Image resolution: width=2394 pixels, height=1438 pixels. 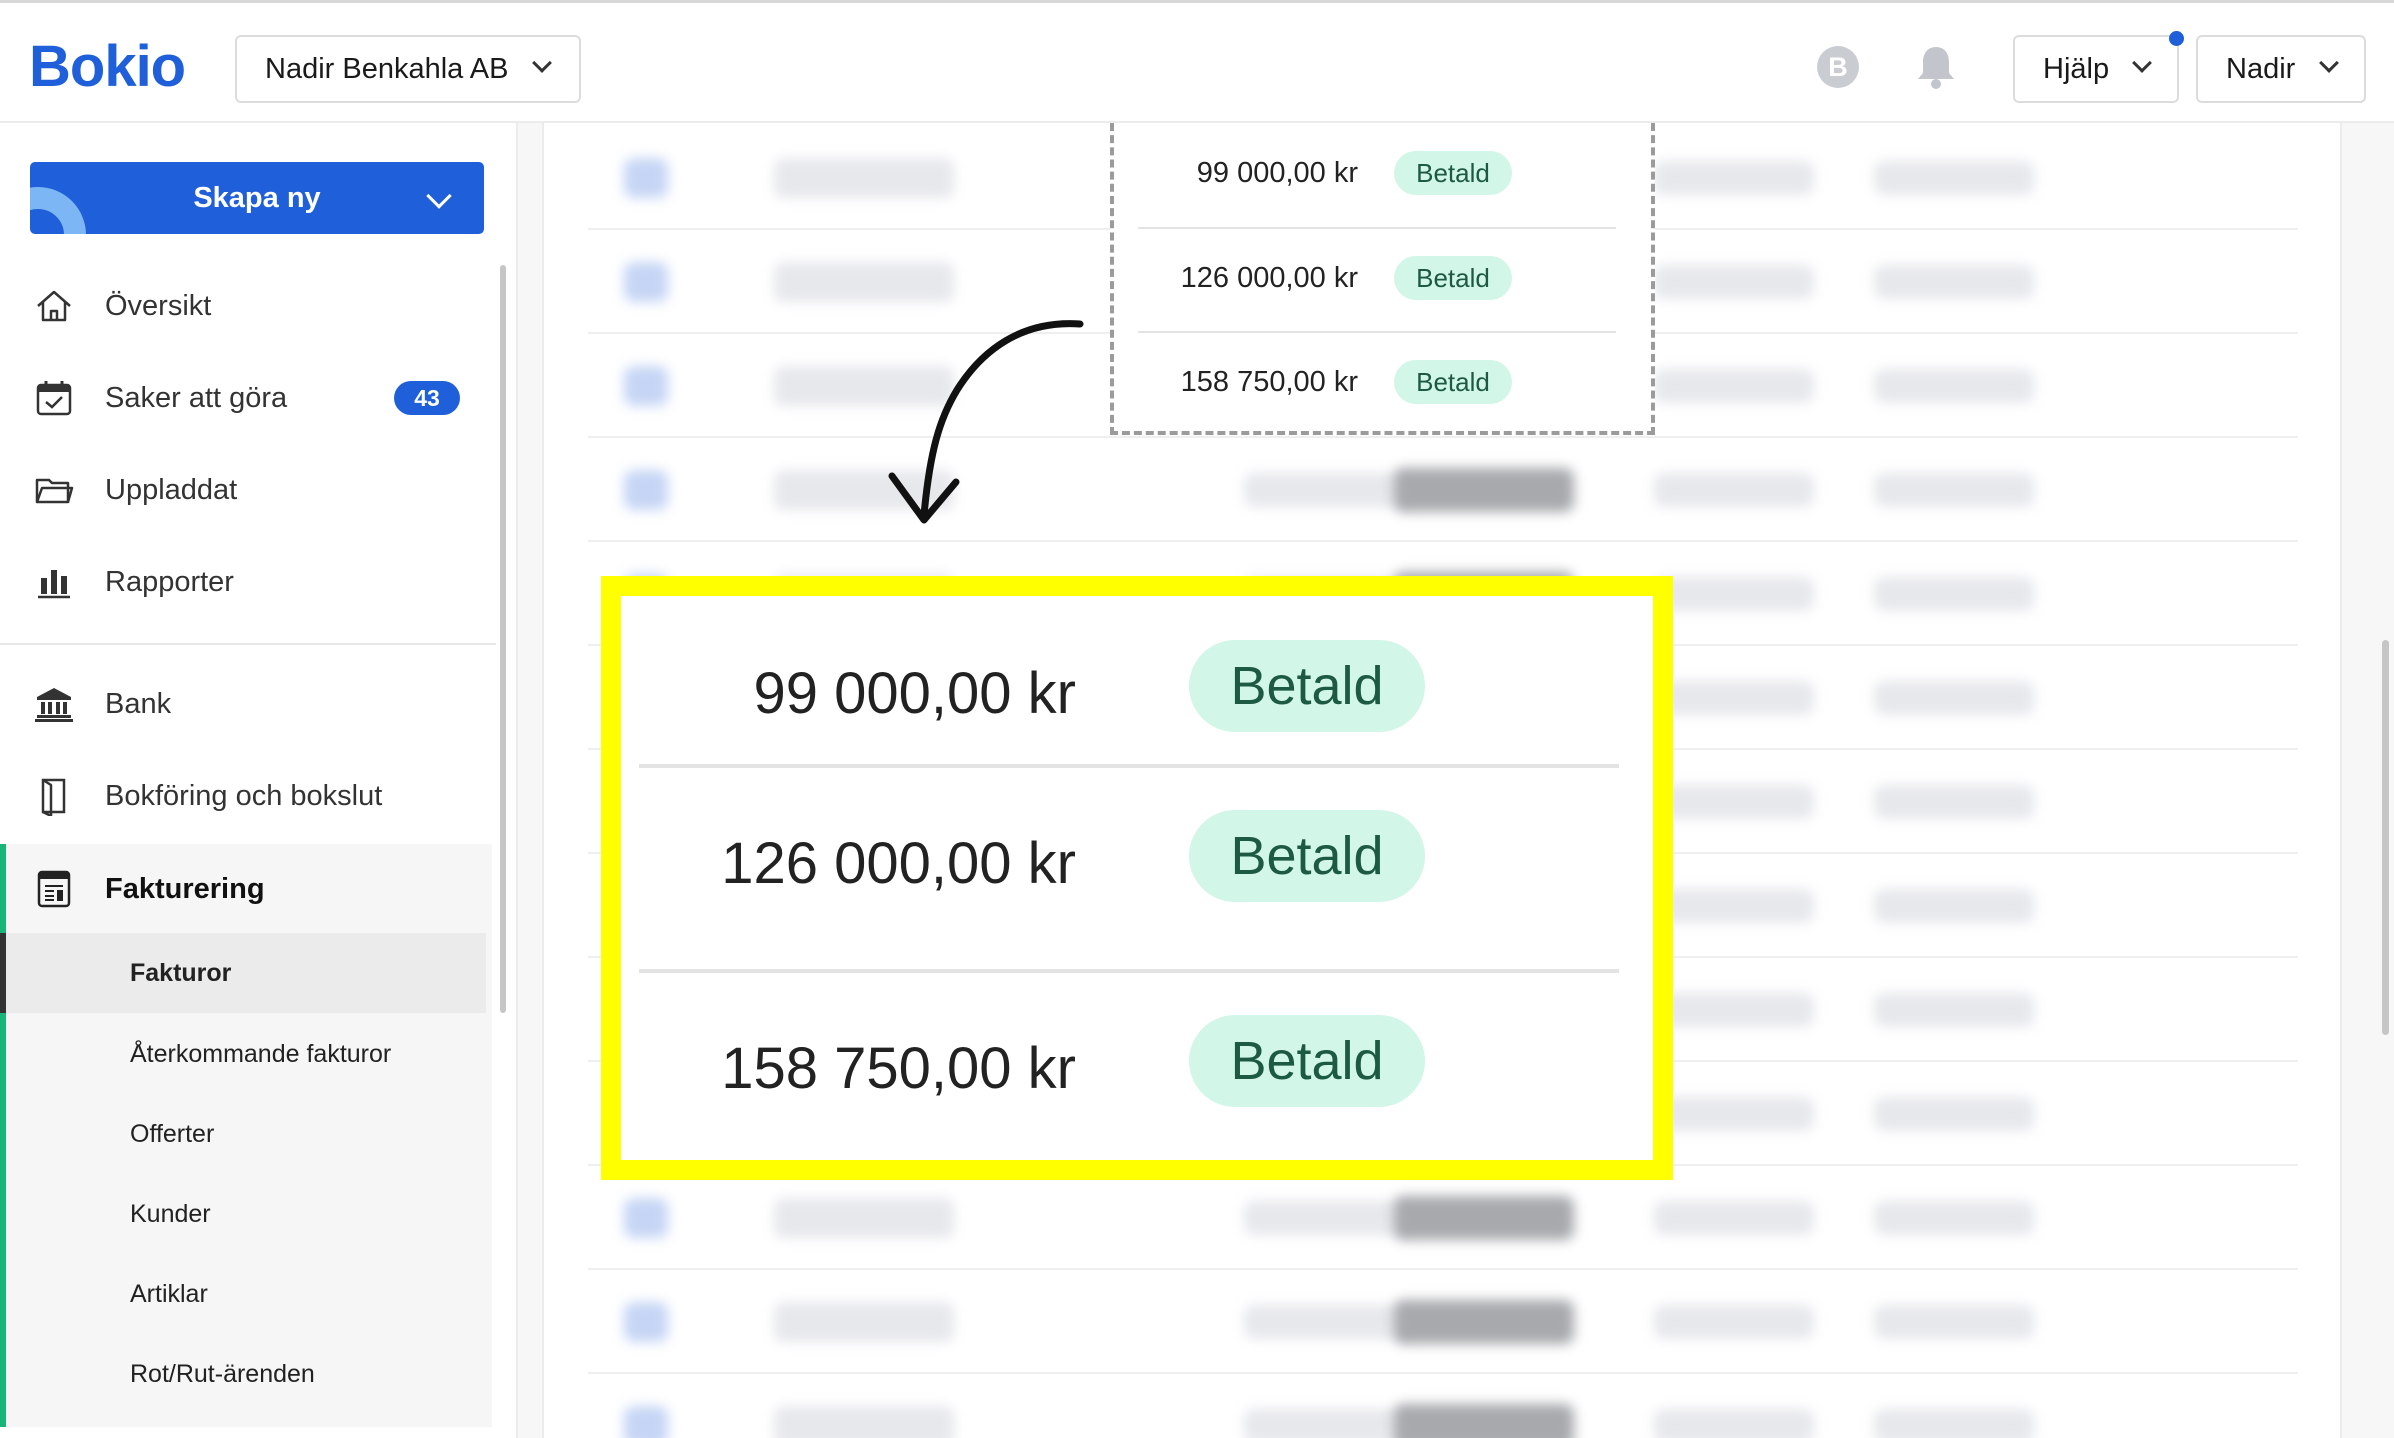 What do you see at coordinates (54, 889) in the screenshot?
I see `invoice-icon` at bounding box center [54, 889].